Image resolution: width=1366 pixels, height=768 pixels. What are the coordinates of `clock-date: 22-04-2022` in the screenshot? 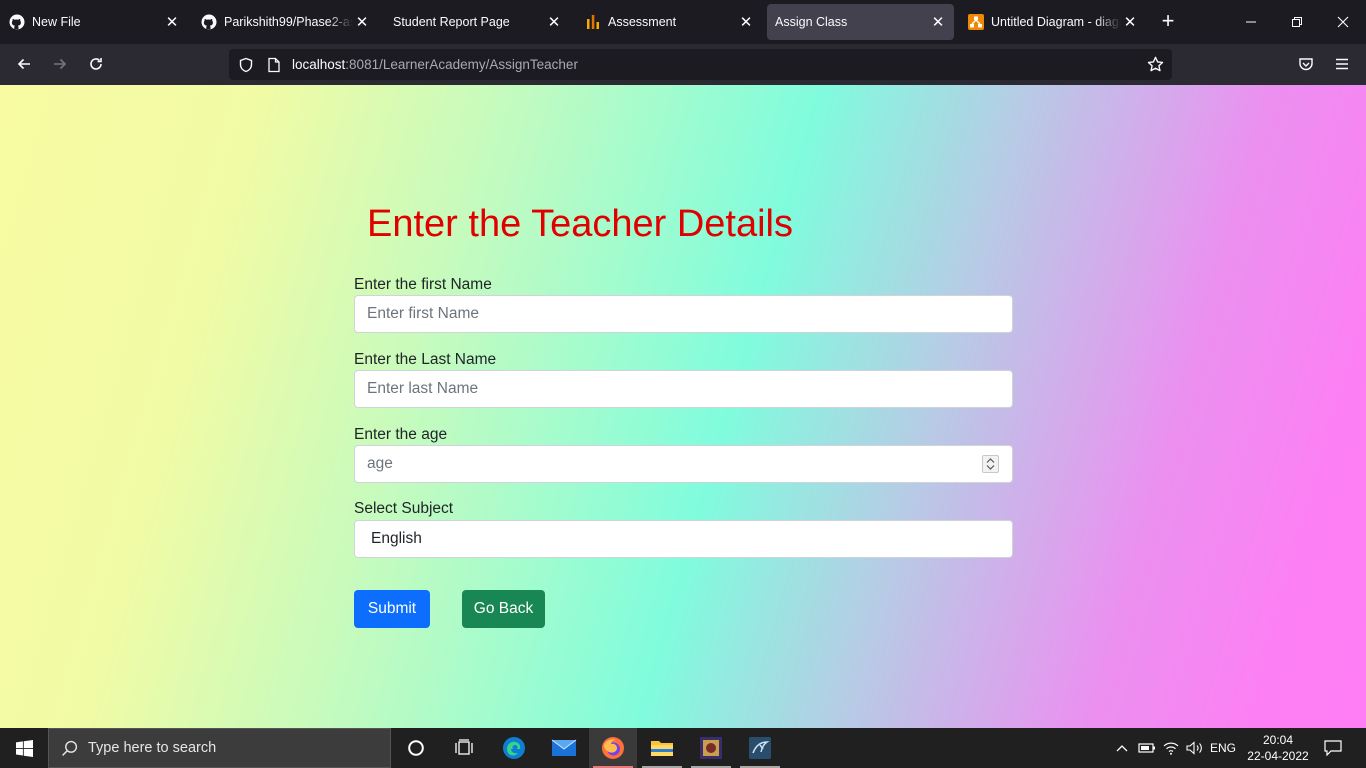 It's located at (1278, 756).